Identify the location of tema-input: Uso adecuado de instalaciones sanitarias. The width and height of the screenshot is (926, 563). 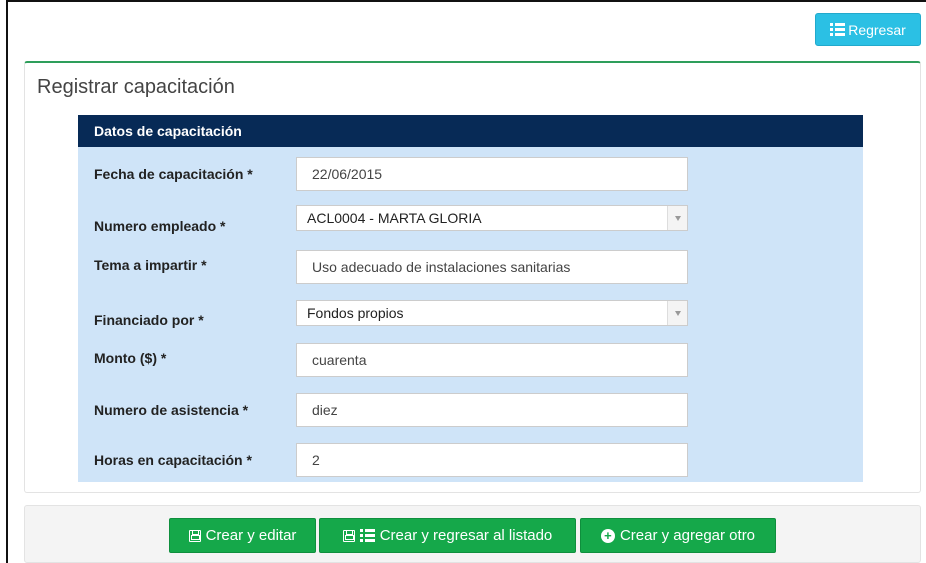
(492, 267).